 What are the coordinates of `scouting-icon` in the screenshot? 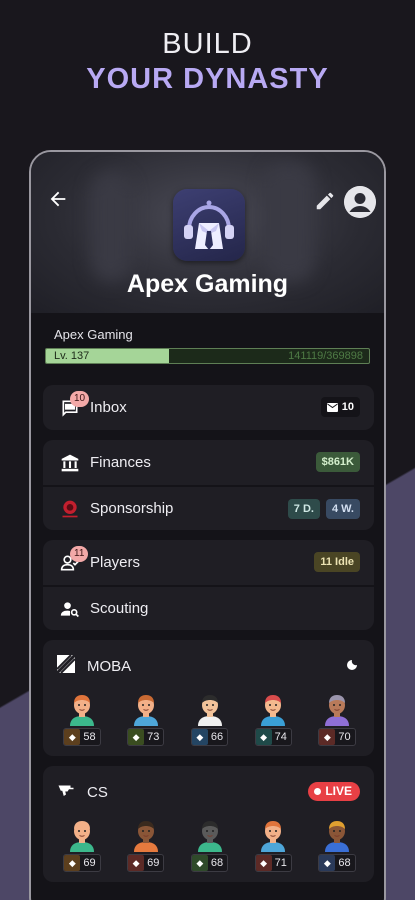 It's located at (70, 609).